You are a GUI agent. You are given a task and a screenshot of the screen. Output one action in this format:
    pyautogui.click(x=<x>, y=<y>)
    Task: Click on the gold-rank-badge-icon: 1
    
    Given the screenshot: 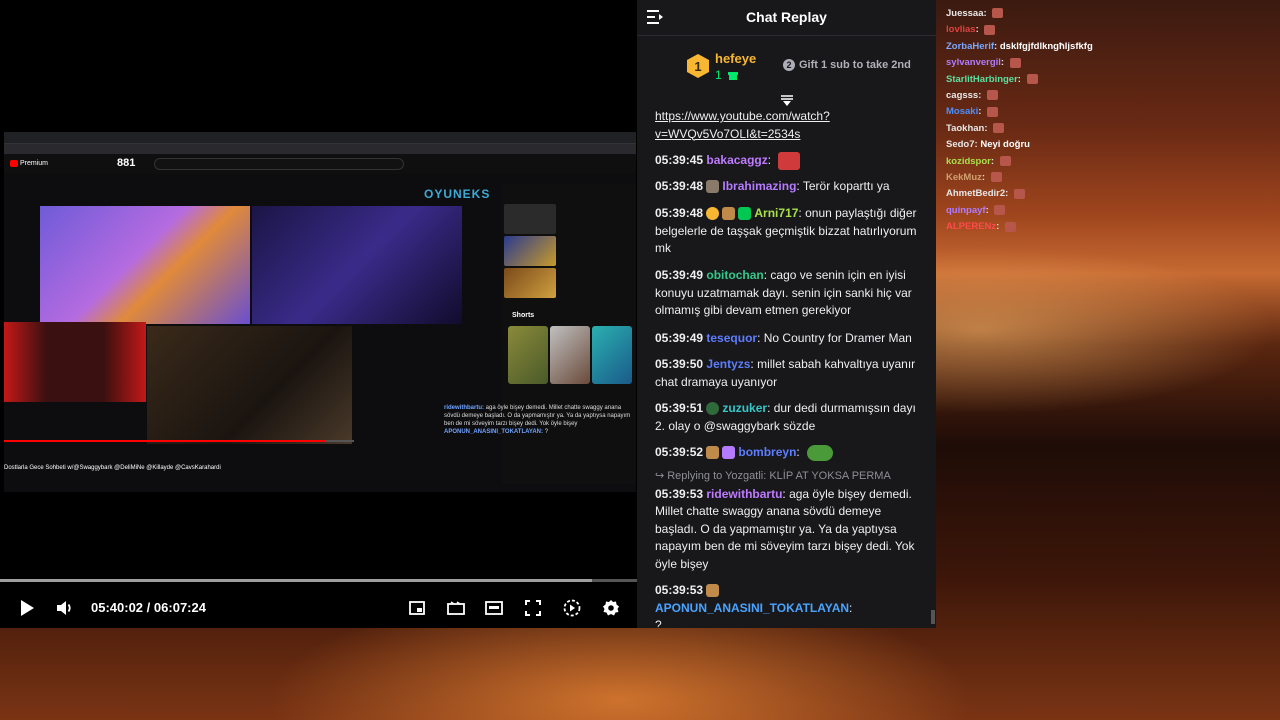 What is the action you would take?
    pyautogui.click(x=698, y=66)
    